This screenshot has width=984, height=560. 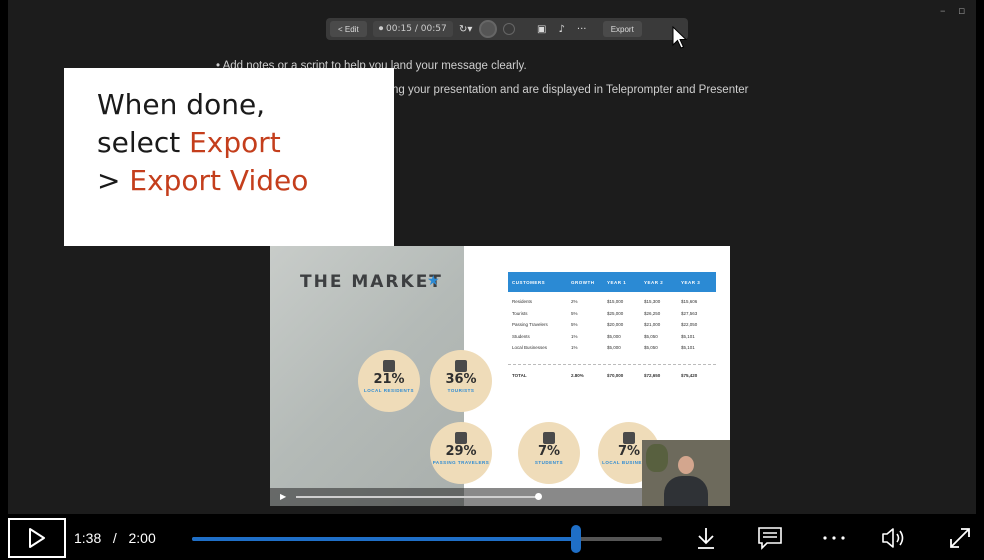 I want to click on duration: 2:00, so click(x=142, y=538).